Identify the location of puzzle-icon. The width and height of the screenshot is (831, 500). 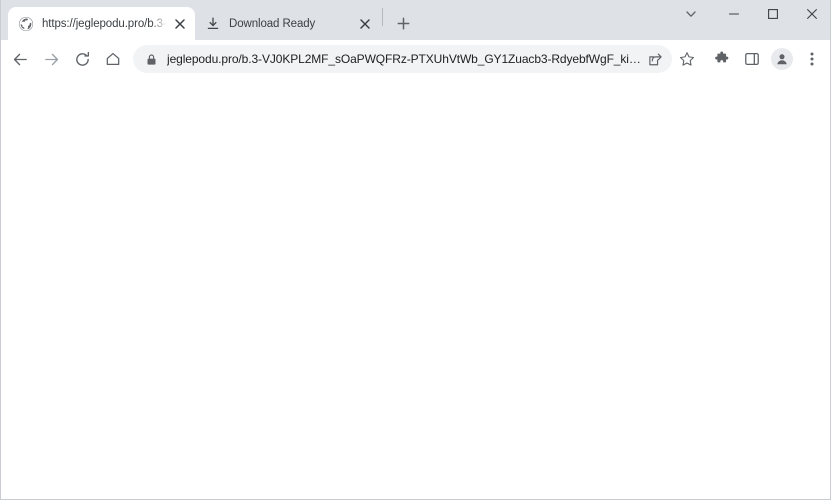
(722, 59).